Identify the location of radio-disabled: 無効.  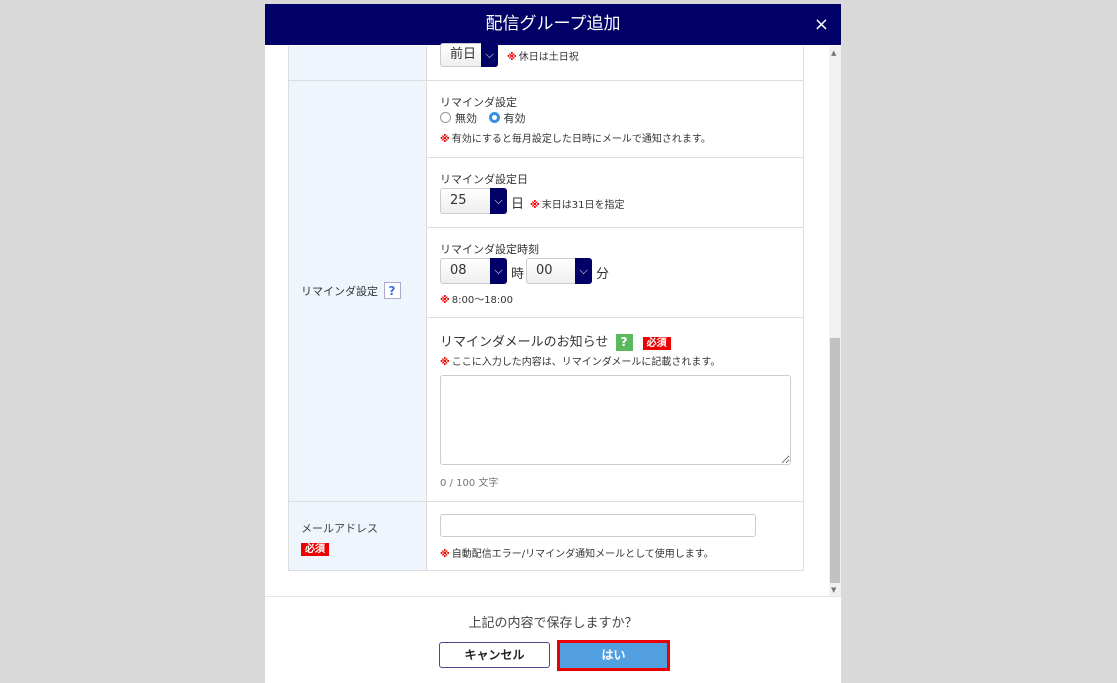
(458, 118).